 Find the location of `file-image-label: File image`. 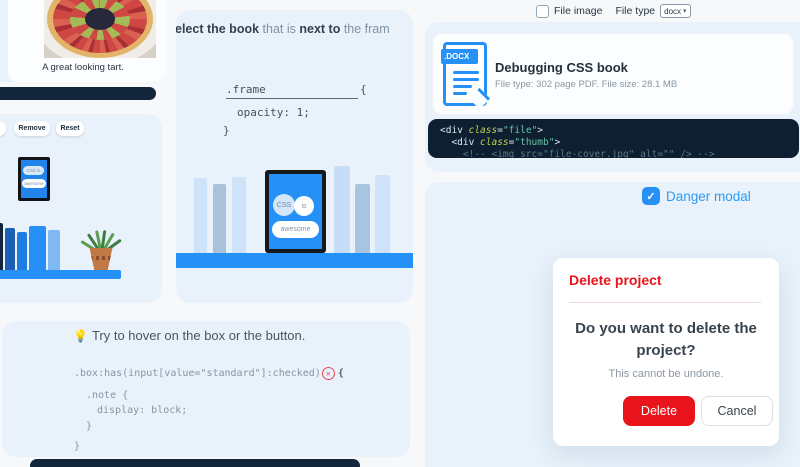

file-image-label: File image is located at coordinates (578, 11).